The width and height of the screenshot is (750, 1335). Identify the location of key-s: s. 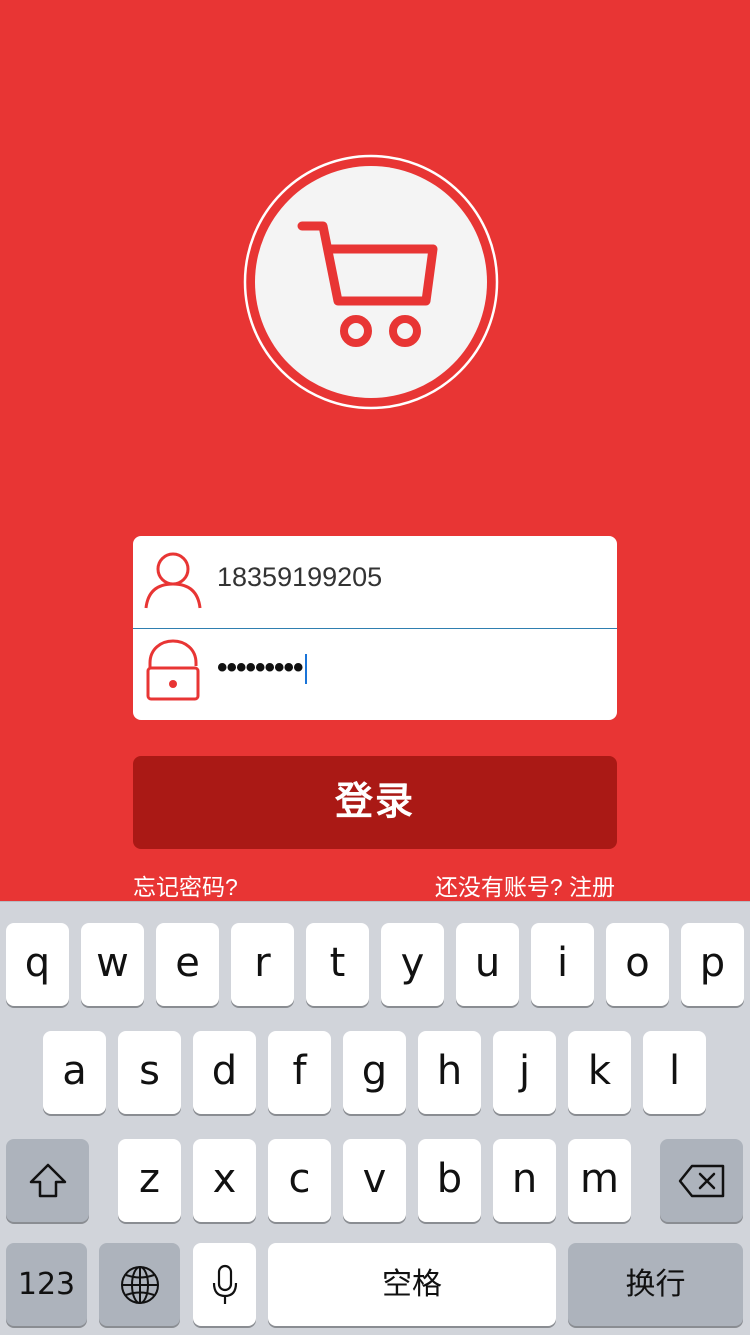
(149, 1072).